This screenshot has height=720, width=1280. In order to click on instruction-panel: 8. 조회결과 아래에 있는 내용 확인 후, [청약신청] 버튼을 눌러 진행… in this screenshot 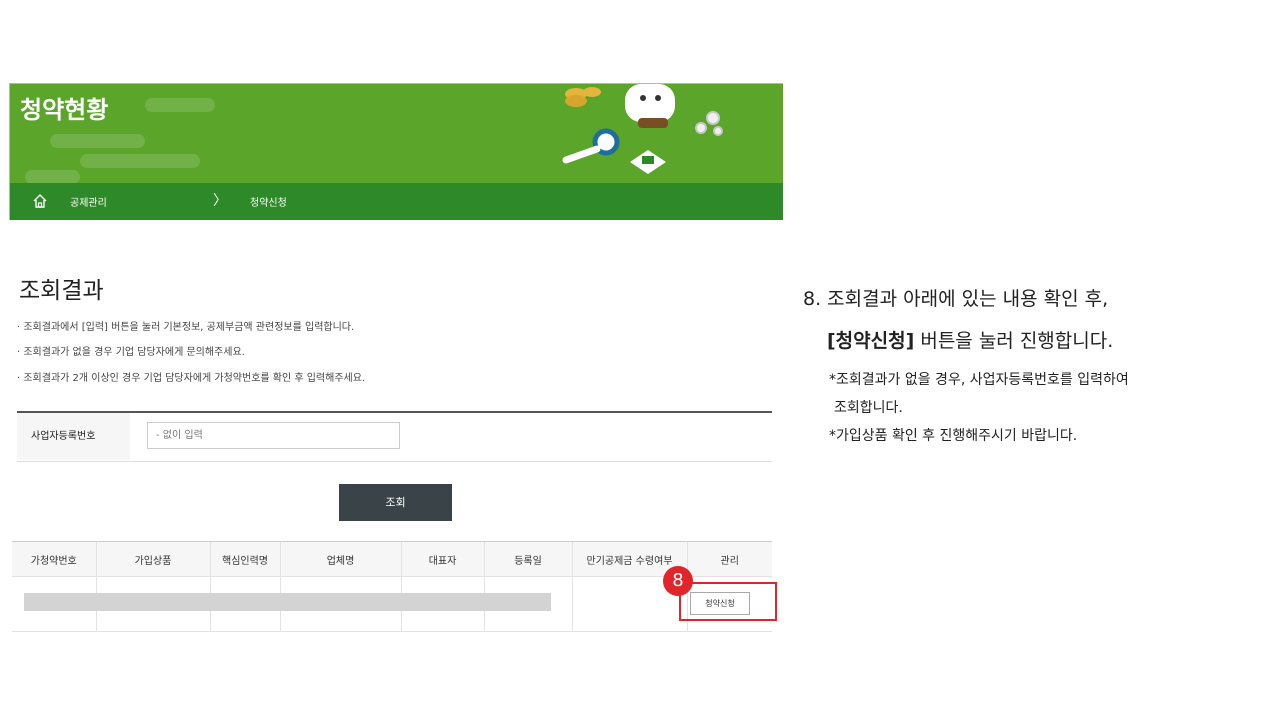, I will do `click(1038, 365)`.